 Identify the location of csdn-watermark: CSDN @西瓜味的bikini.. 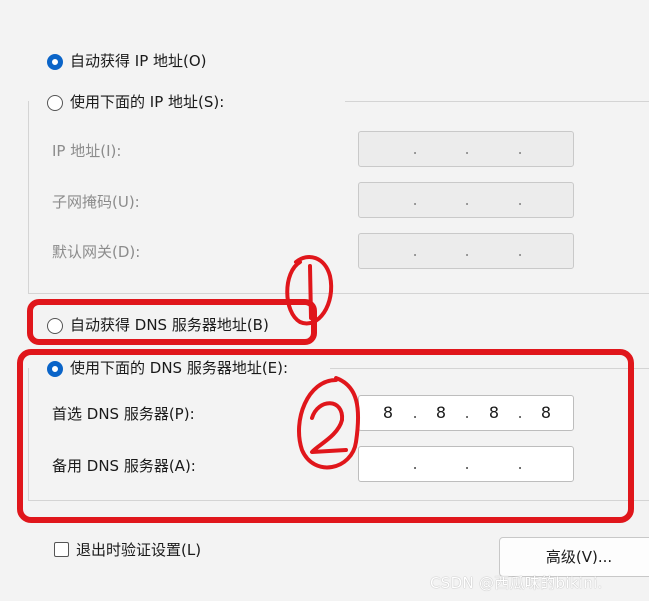
(516, 583).